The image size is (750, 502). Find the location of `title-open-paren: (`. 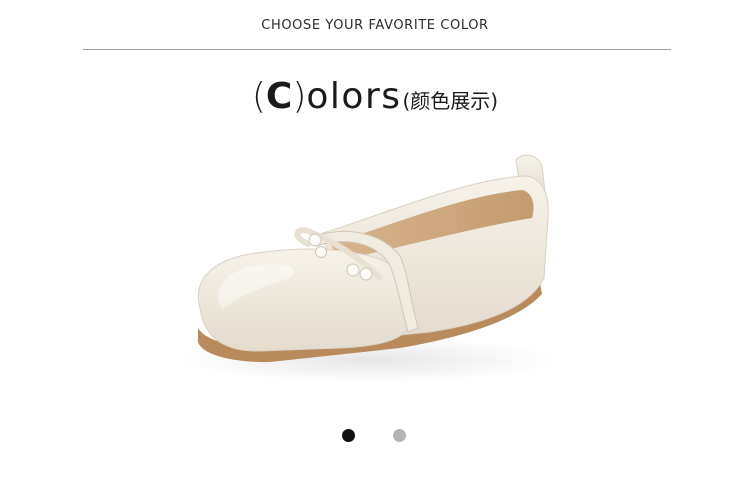

title-open-paren: ( is located at coordinates (258, 96).